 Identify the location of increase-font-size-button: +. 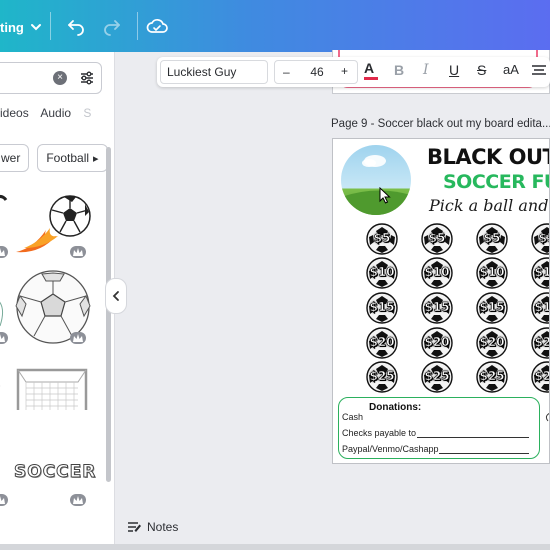
(344, 71).